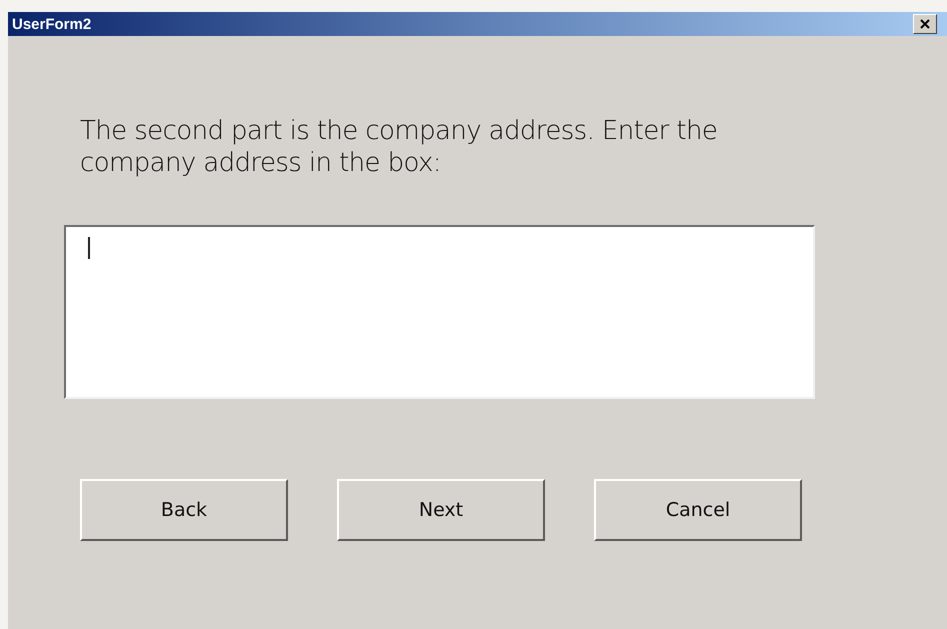 The image size is (947, 629). I want to click on form-button: Back, so click(184, 510).